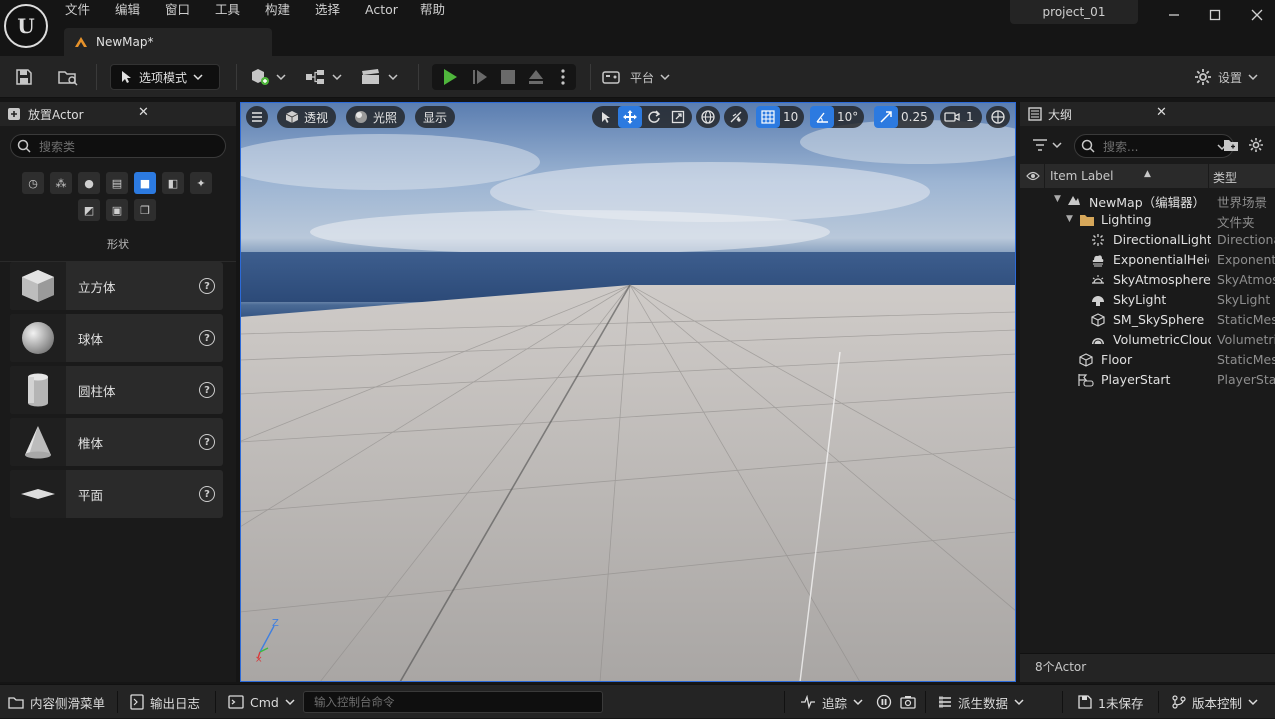  Describe the element at coordinates (277, 10) in the screenshot. I see `menu-build: 构建` at that location.